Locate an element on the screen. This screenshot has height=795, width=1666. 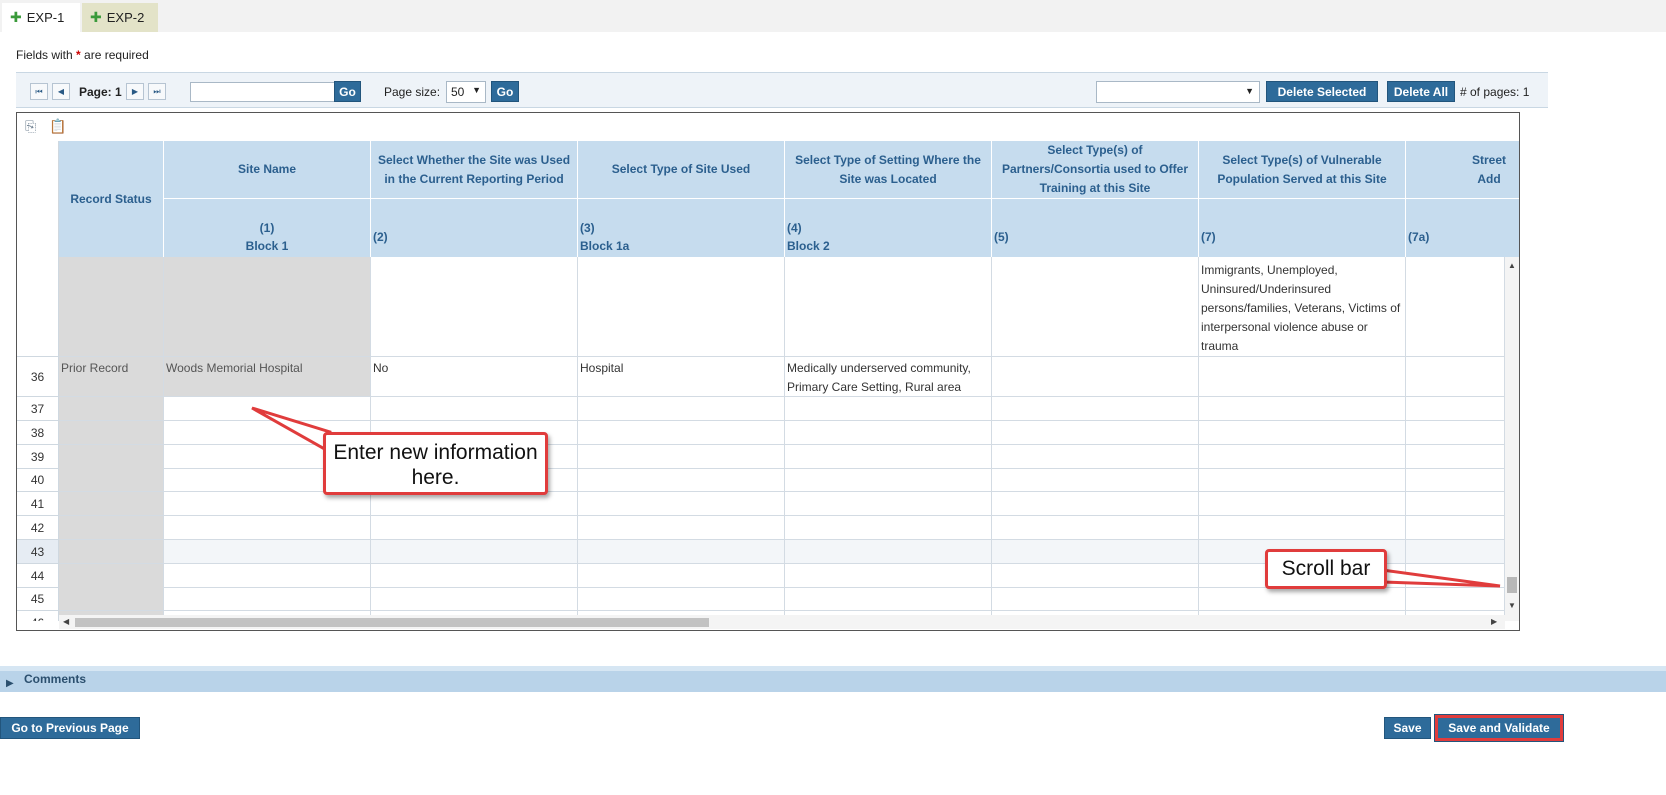
tab-exp-1: ✚ EXP-1 is located at coordinates (41, 17).